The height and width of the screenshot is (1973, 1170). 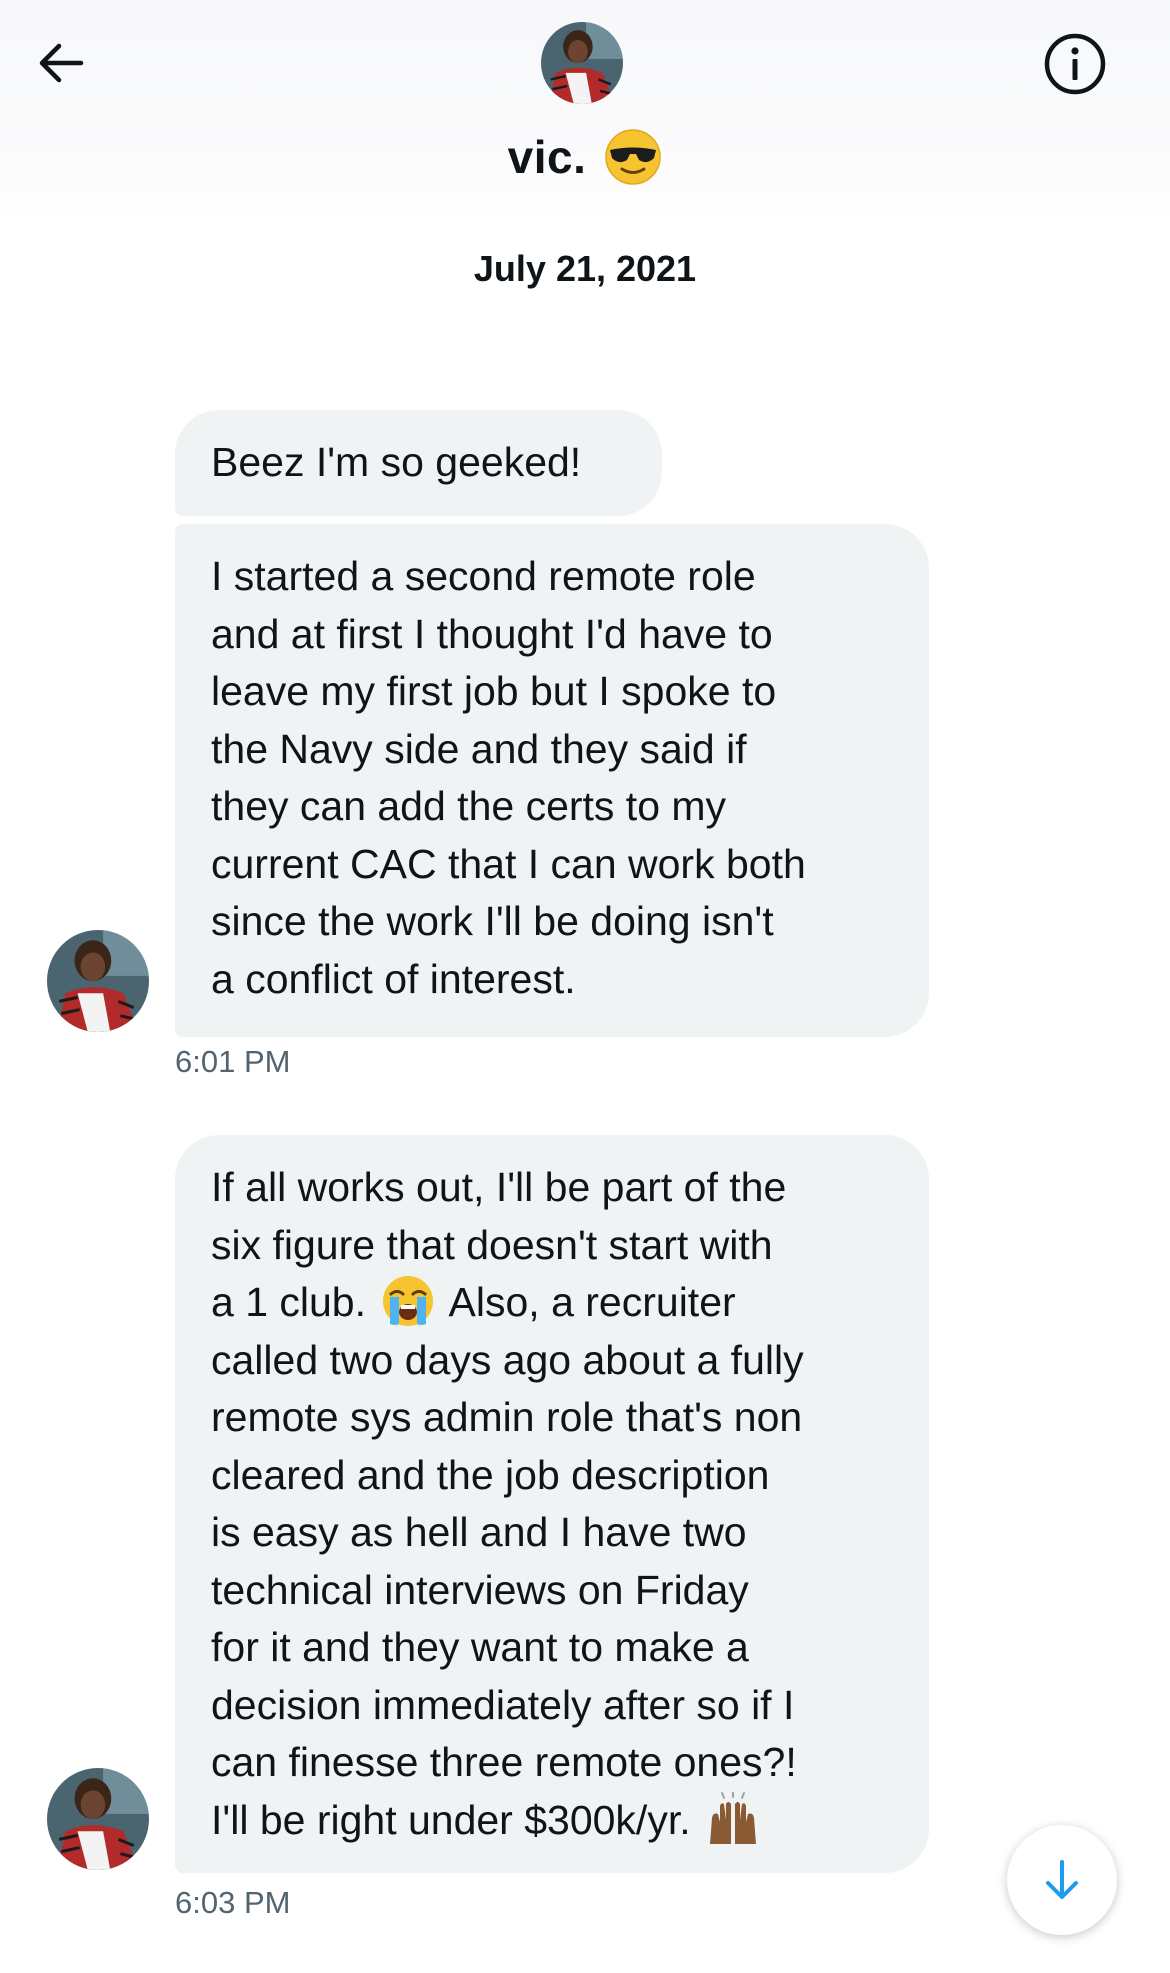 What do you see at coordinates (393, 978) in the screenshot?
I see `message-line: a conflict of interest.` at bounding box center [393, 978].